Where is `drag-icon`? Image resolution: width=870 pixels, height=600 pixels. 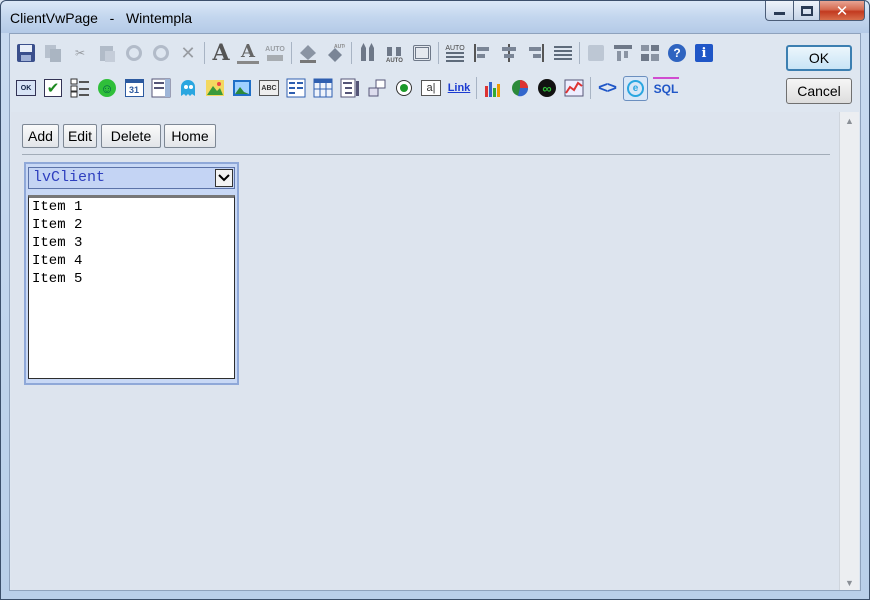
drag-icon is located at coordinates (377, 88).